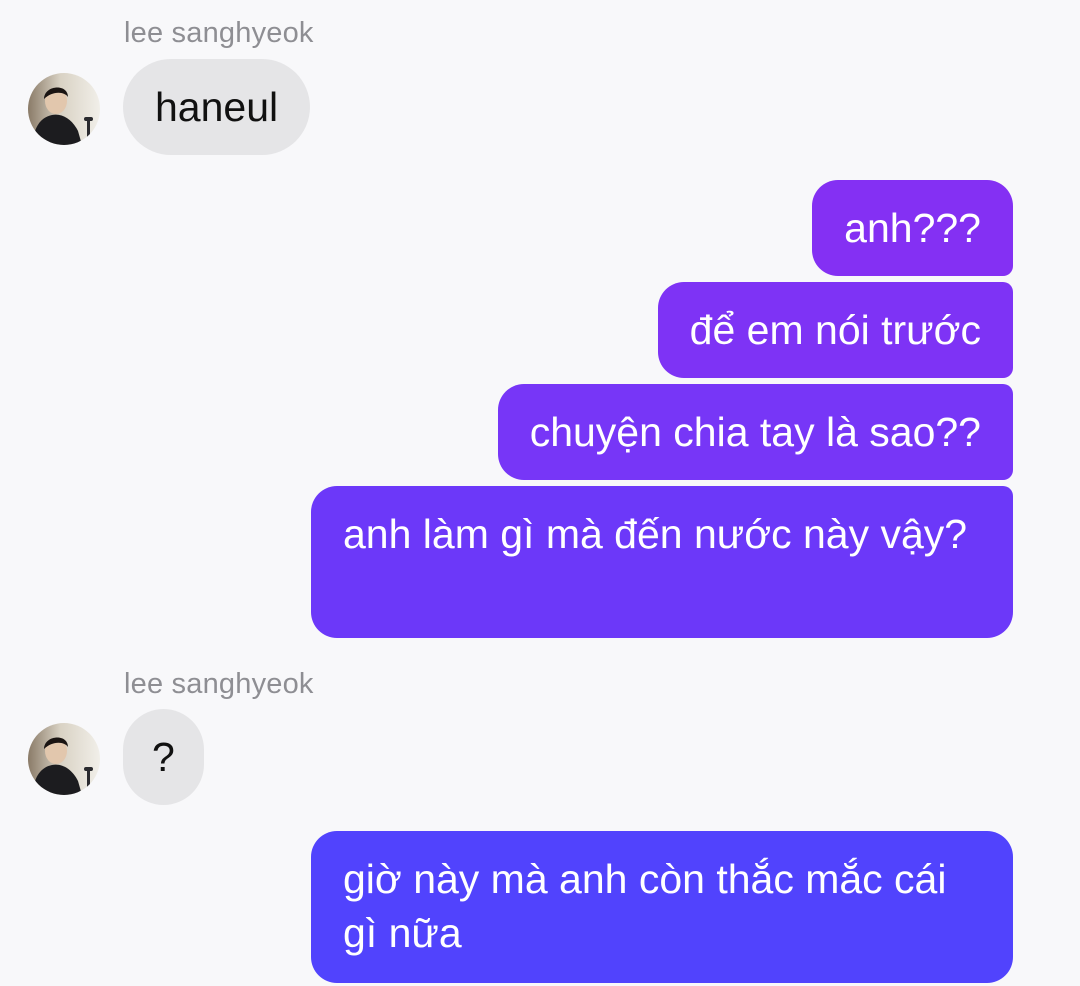 This screenshot has height=986, width=1080. I want to click on incoming-message-bubble: haneul, so click(217, 107).